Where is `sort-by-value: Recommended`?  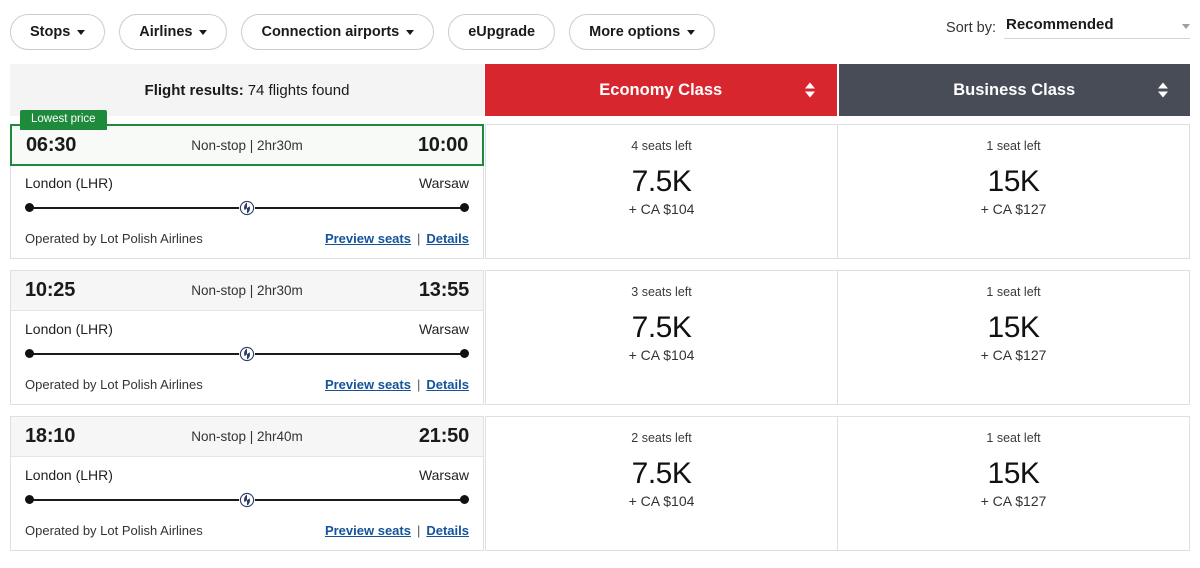
sort-by-value: Recommended is located at coordinates (1060, 24).